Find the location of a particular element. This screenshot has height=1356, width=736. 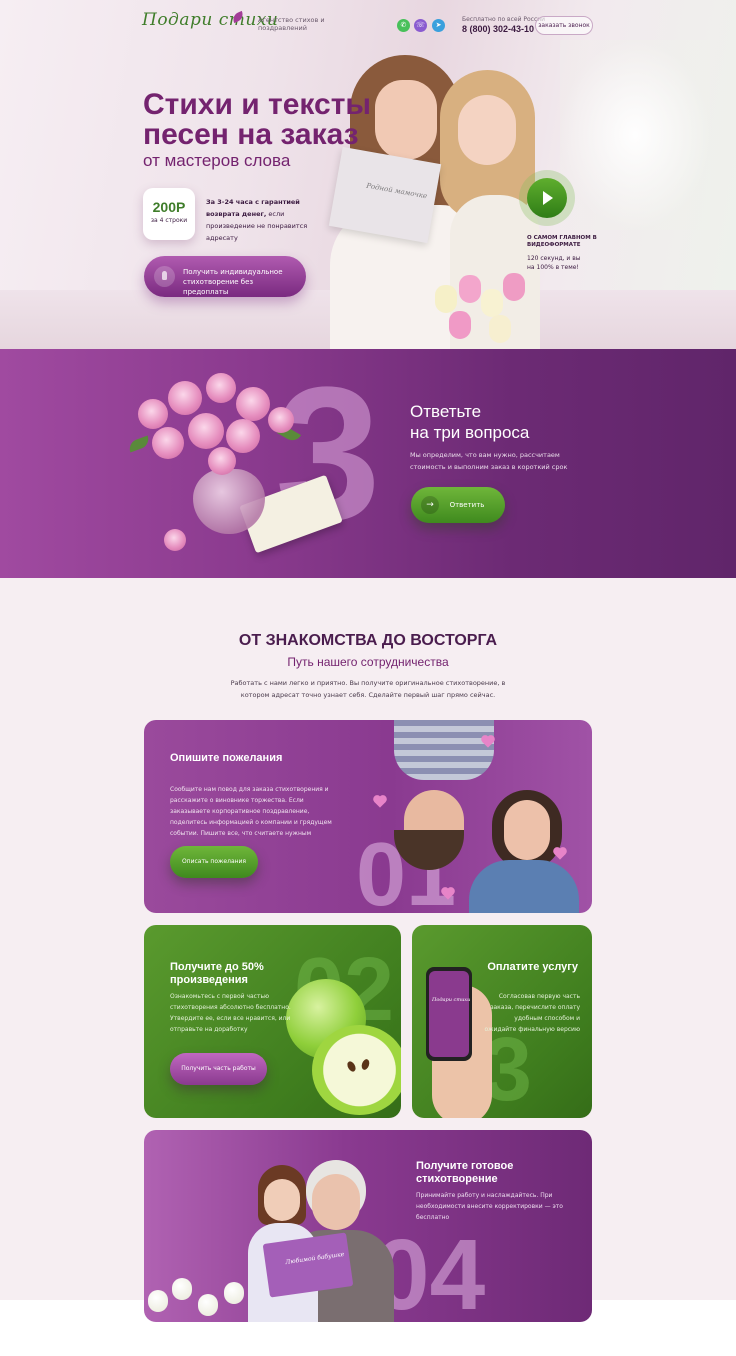

journey-title: ОТ ЗНАКОМСТВА ДО ВОСТОРГА is located at coordinates (368, 640).